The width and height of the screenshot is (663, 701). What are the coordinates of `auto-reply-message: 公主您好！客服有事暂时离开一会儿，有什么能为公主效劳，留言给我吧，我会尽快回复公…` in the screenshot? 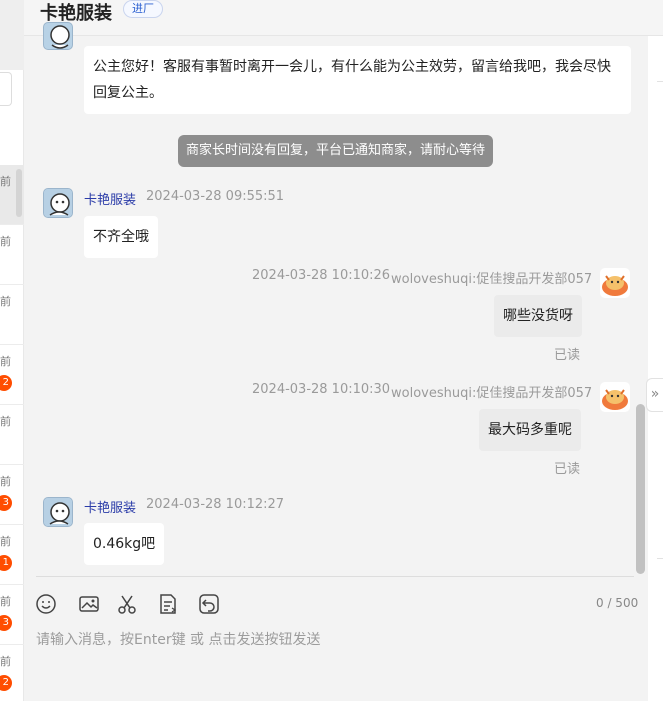 It's located at (357, 80).